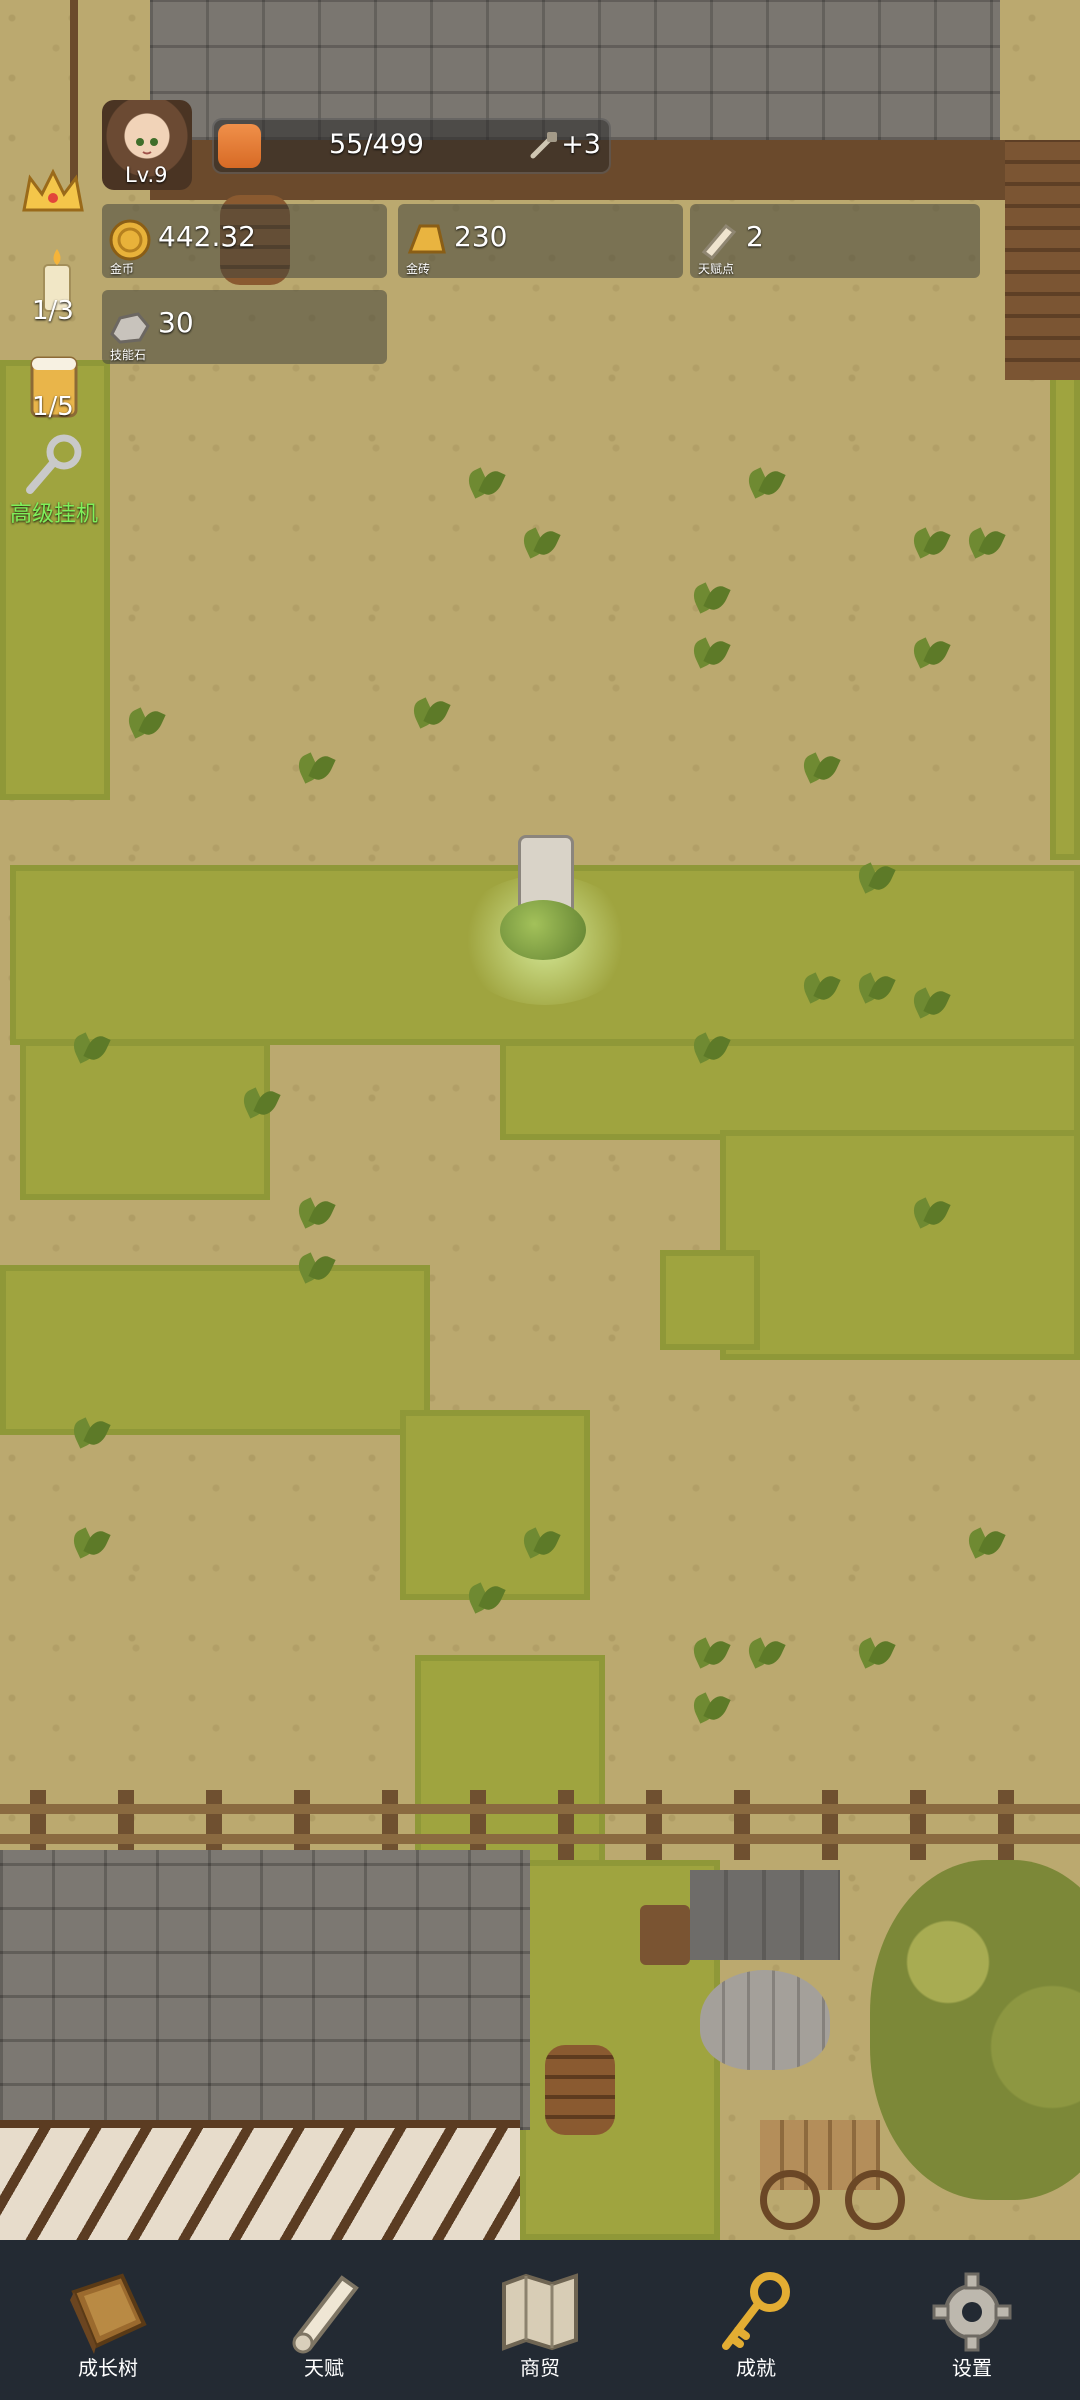 The height and width of the screenshot is (2400, 1080). Describe the element at coordinates (540, 241) in the screenshot. I see `gold-bar-counter: 230 金砖` at that location.